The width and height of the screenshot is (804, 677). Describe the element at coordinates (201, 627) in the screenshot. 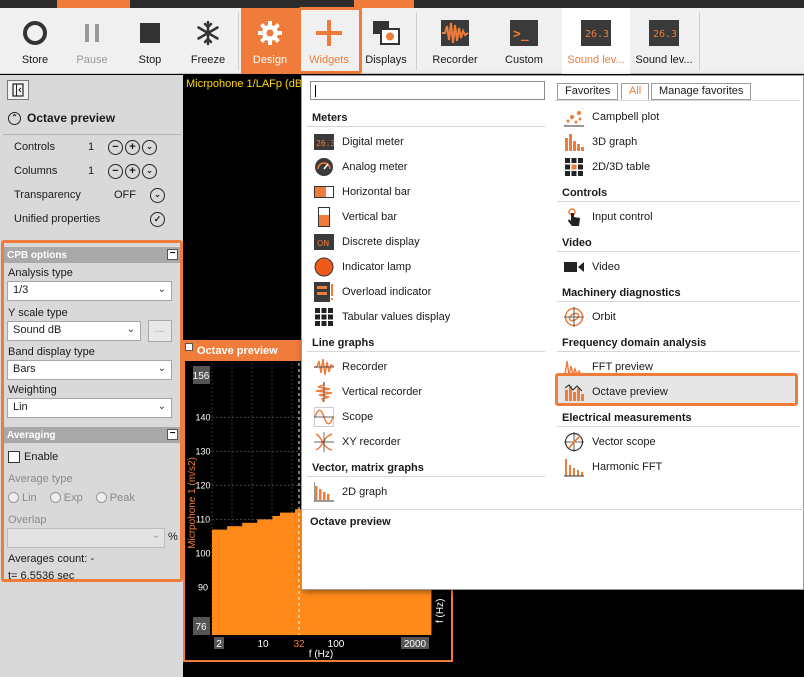

I see `y-bottom-label: 76` at that location.